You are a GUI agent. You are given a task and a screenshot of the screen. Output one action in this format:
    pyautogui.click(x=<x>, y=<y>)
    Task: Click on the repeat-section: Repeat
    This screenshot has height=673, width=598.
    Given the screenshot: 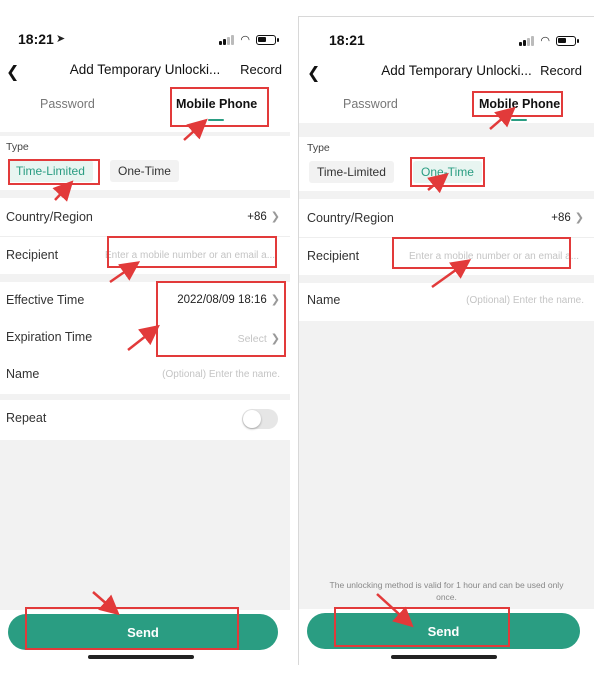 What is the action you would take?
    pyautogui.click(x=145, y=420)
    